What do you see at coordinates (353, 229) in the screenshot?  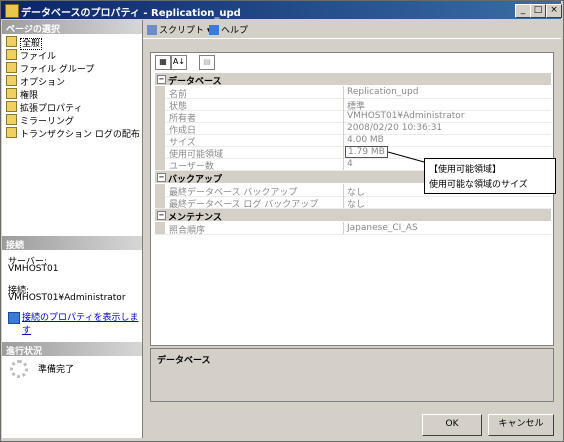 I see `property-row: 照合順序 Japanese_CI_AS` at bounding box center [353, 229].